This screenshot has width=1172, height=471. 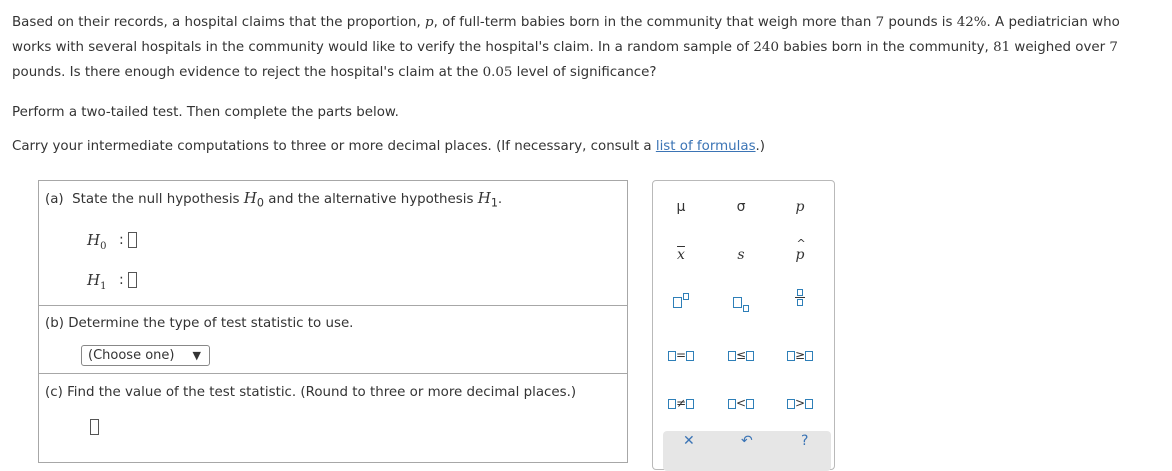 I want to click on undo-icon: ↶, so click(x=747, y=441).